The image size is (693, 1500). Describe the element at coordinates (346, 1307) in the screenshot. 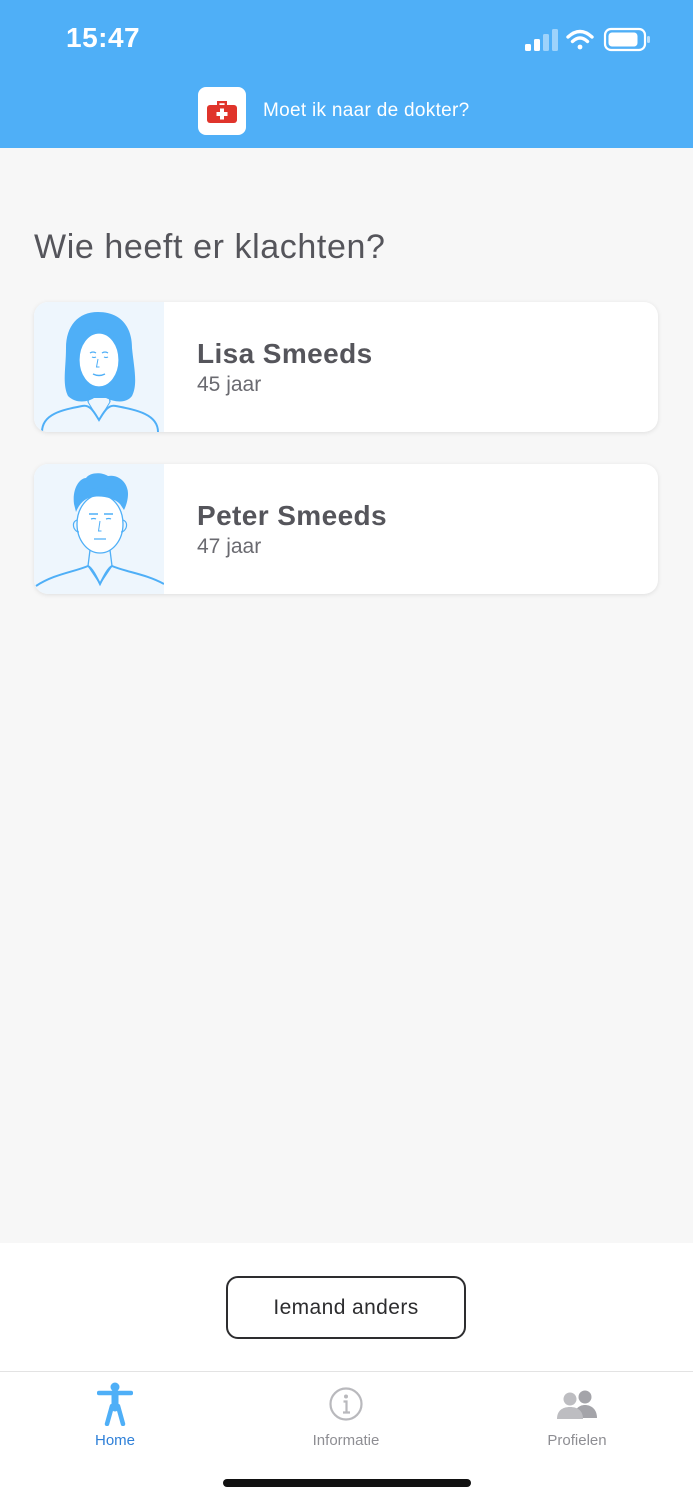

I see `someone-else-button: Iemand anders` at that location.